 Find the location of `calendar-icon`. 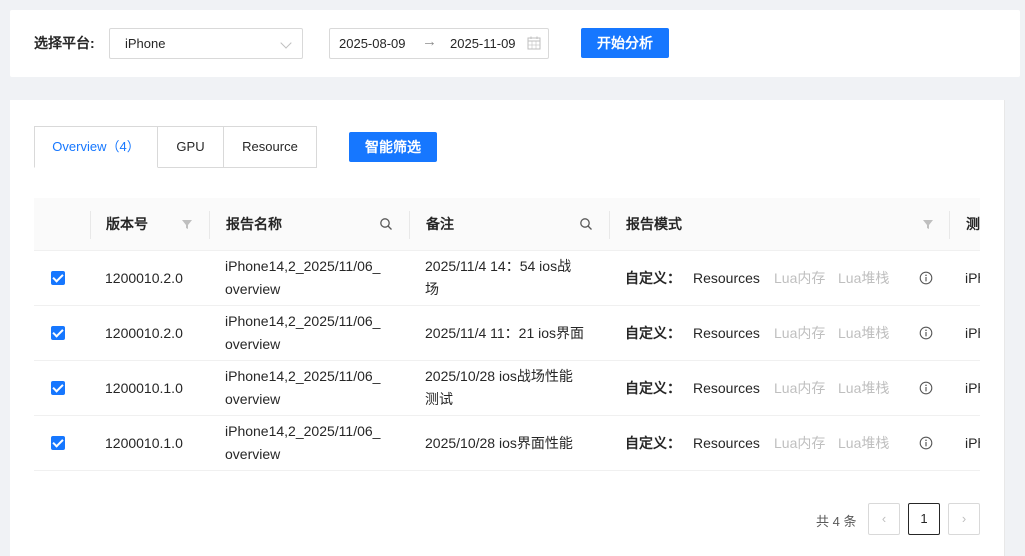

calendar-icon is located at coordinates (534, 43).